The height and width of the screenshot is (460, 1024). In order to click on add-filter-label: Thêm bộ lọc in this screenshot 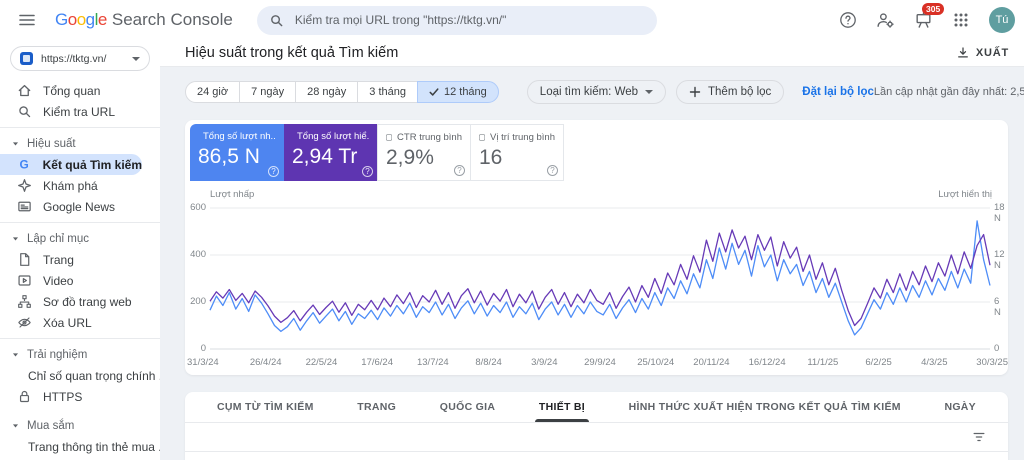, I will do `click(740, 92)`.